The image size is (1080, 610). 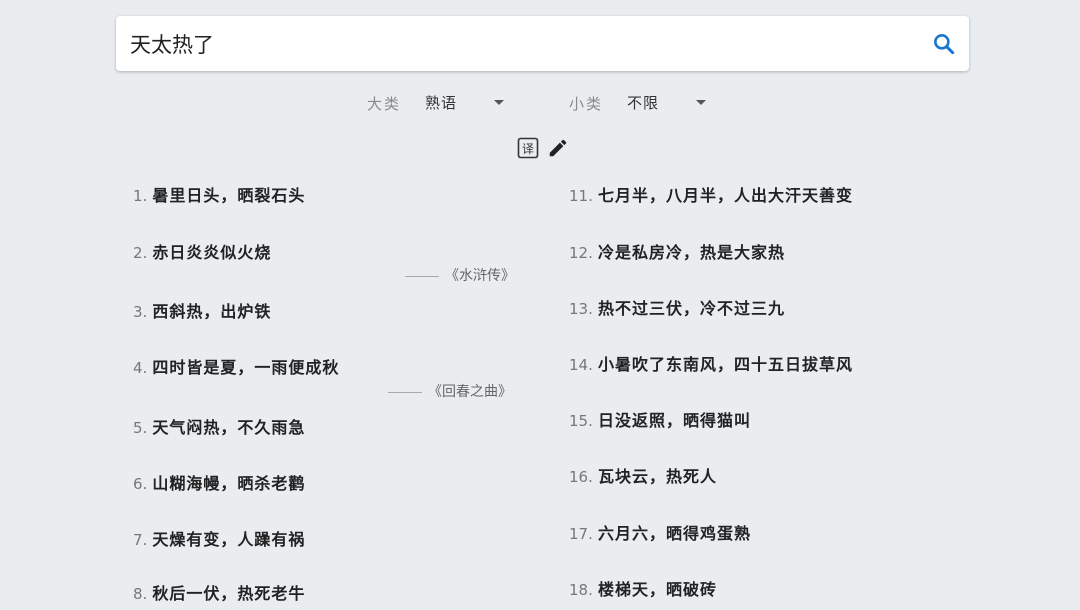 I want to click on svg-text: 译, so click(x=528, y=149).